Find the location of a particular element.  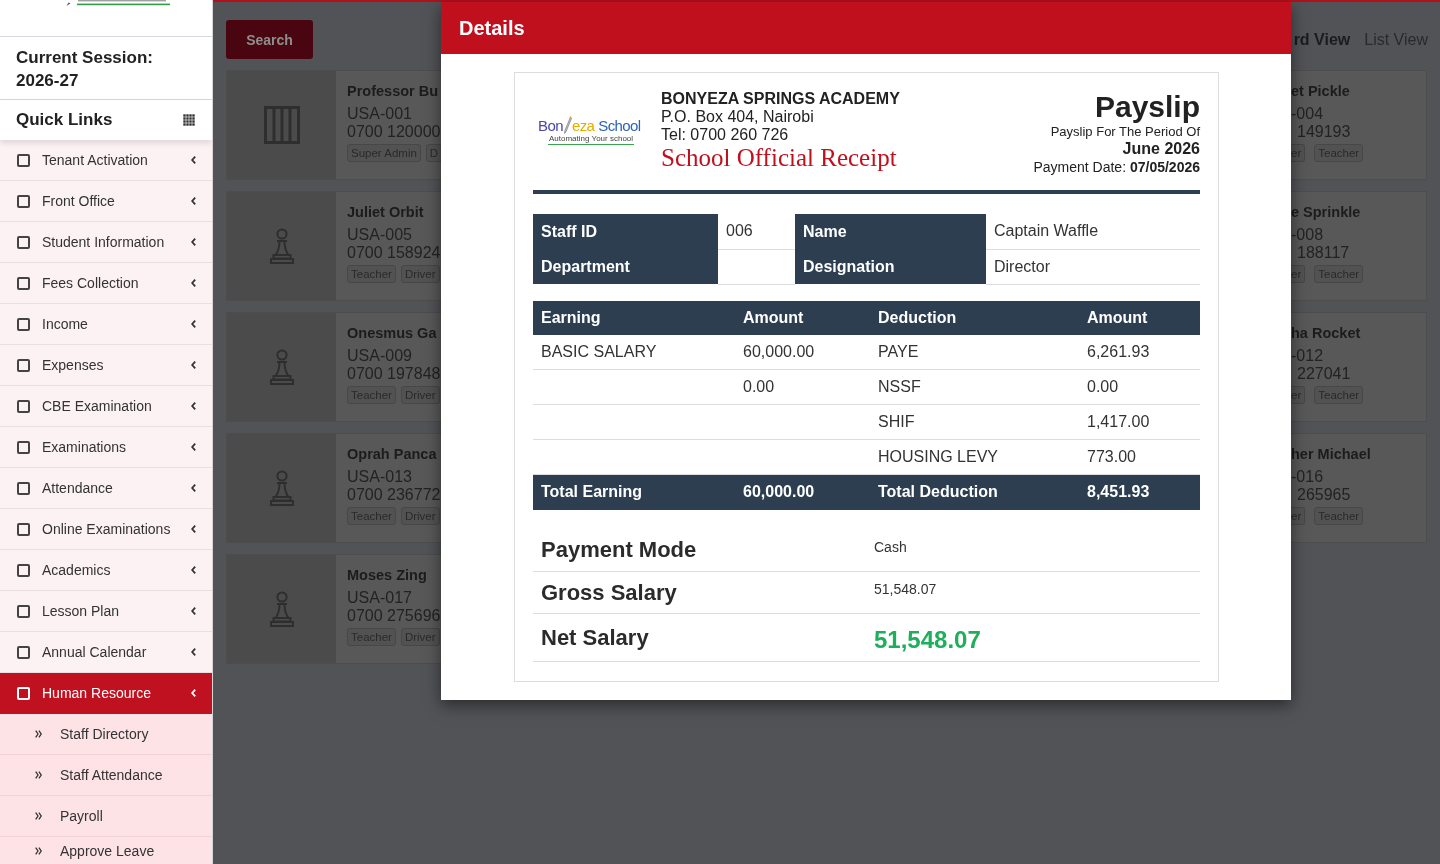

total-cell: 8,451.93 is located at coordinates (1139, 492).